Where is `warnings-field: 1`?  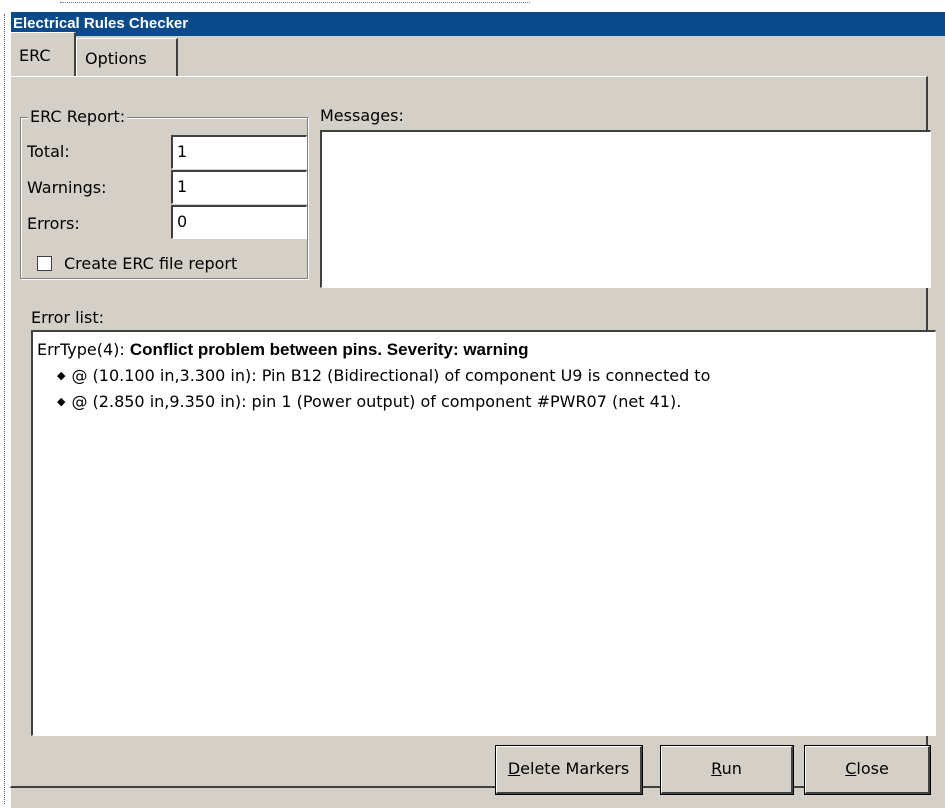 warnings-field: 1 is located at coordinates (239, 187).